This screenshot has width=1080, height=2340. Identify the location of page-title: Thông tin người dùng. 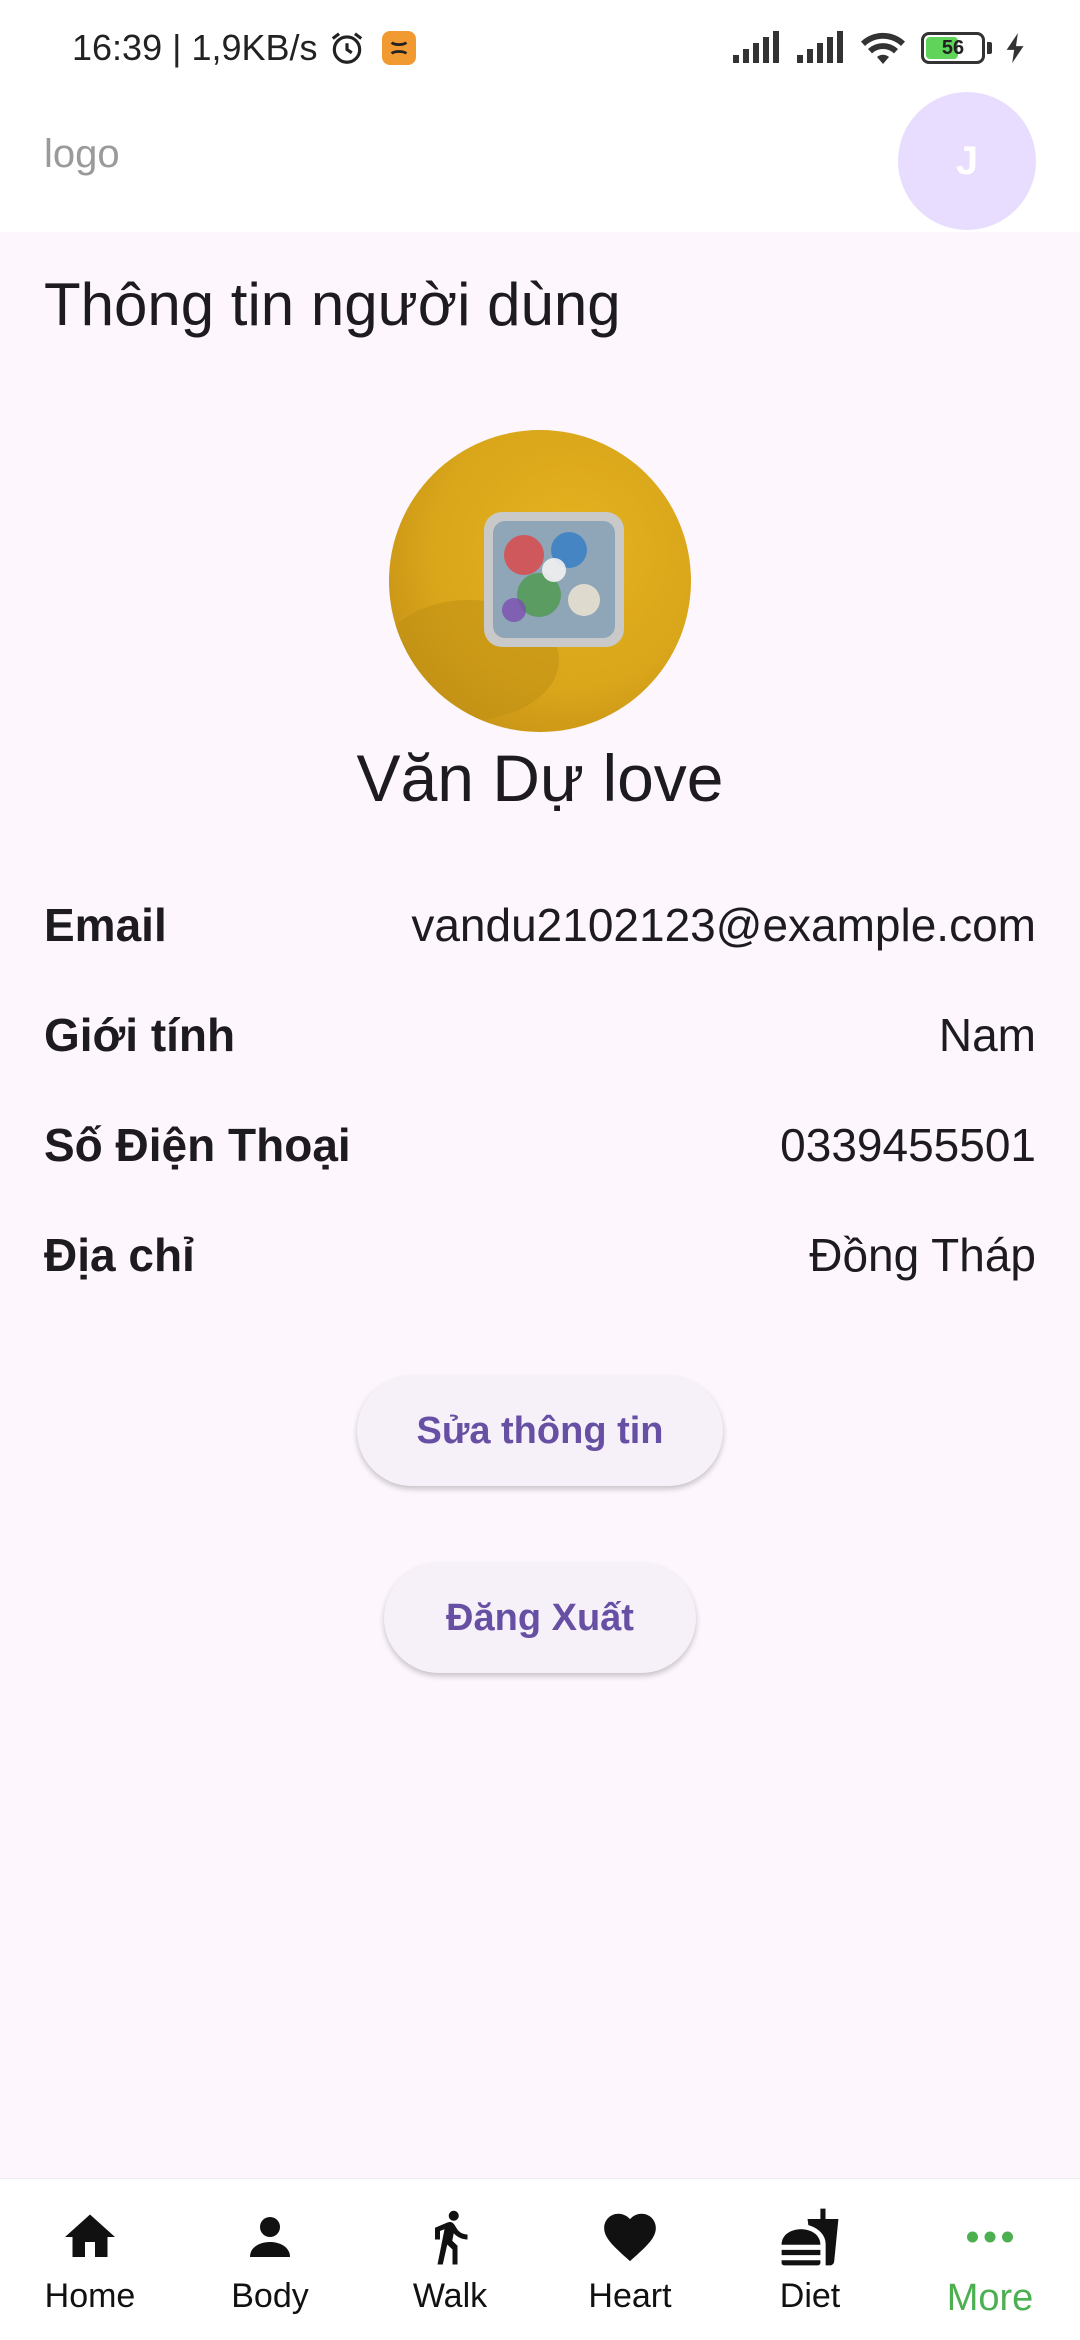
(332, 304).